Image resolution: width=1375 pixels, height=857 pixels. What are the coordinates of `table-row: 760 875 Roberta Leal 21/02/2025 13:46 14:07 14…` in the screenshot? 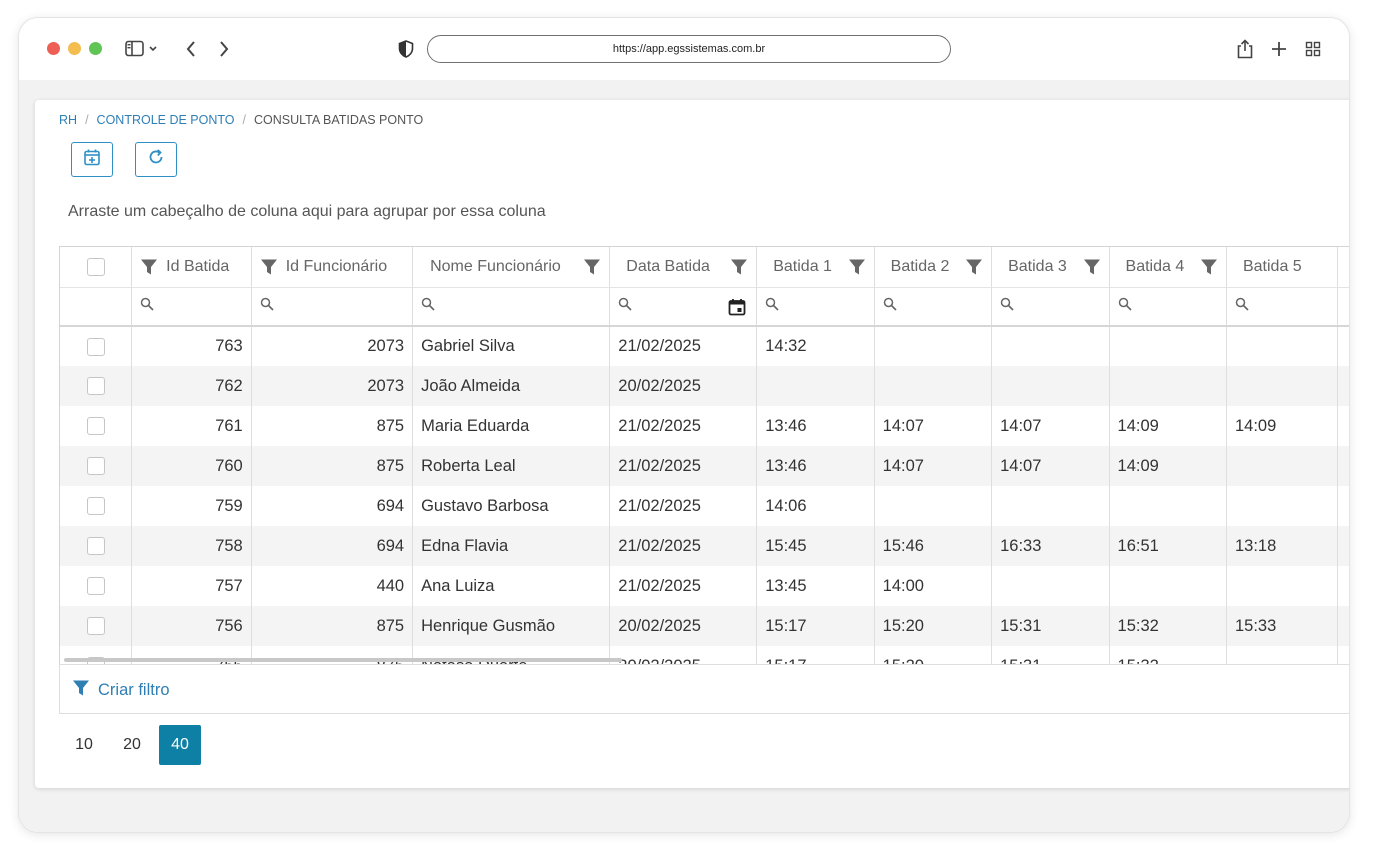 It's located at (704, 466).